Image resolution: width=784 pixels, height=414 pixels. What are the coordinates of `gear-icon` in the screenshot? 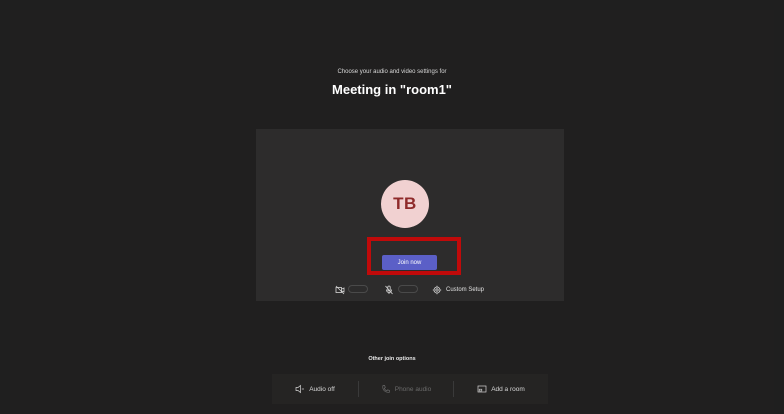 It's located at (437, 290).